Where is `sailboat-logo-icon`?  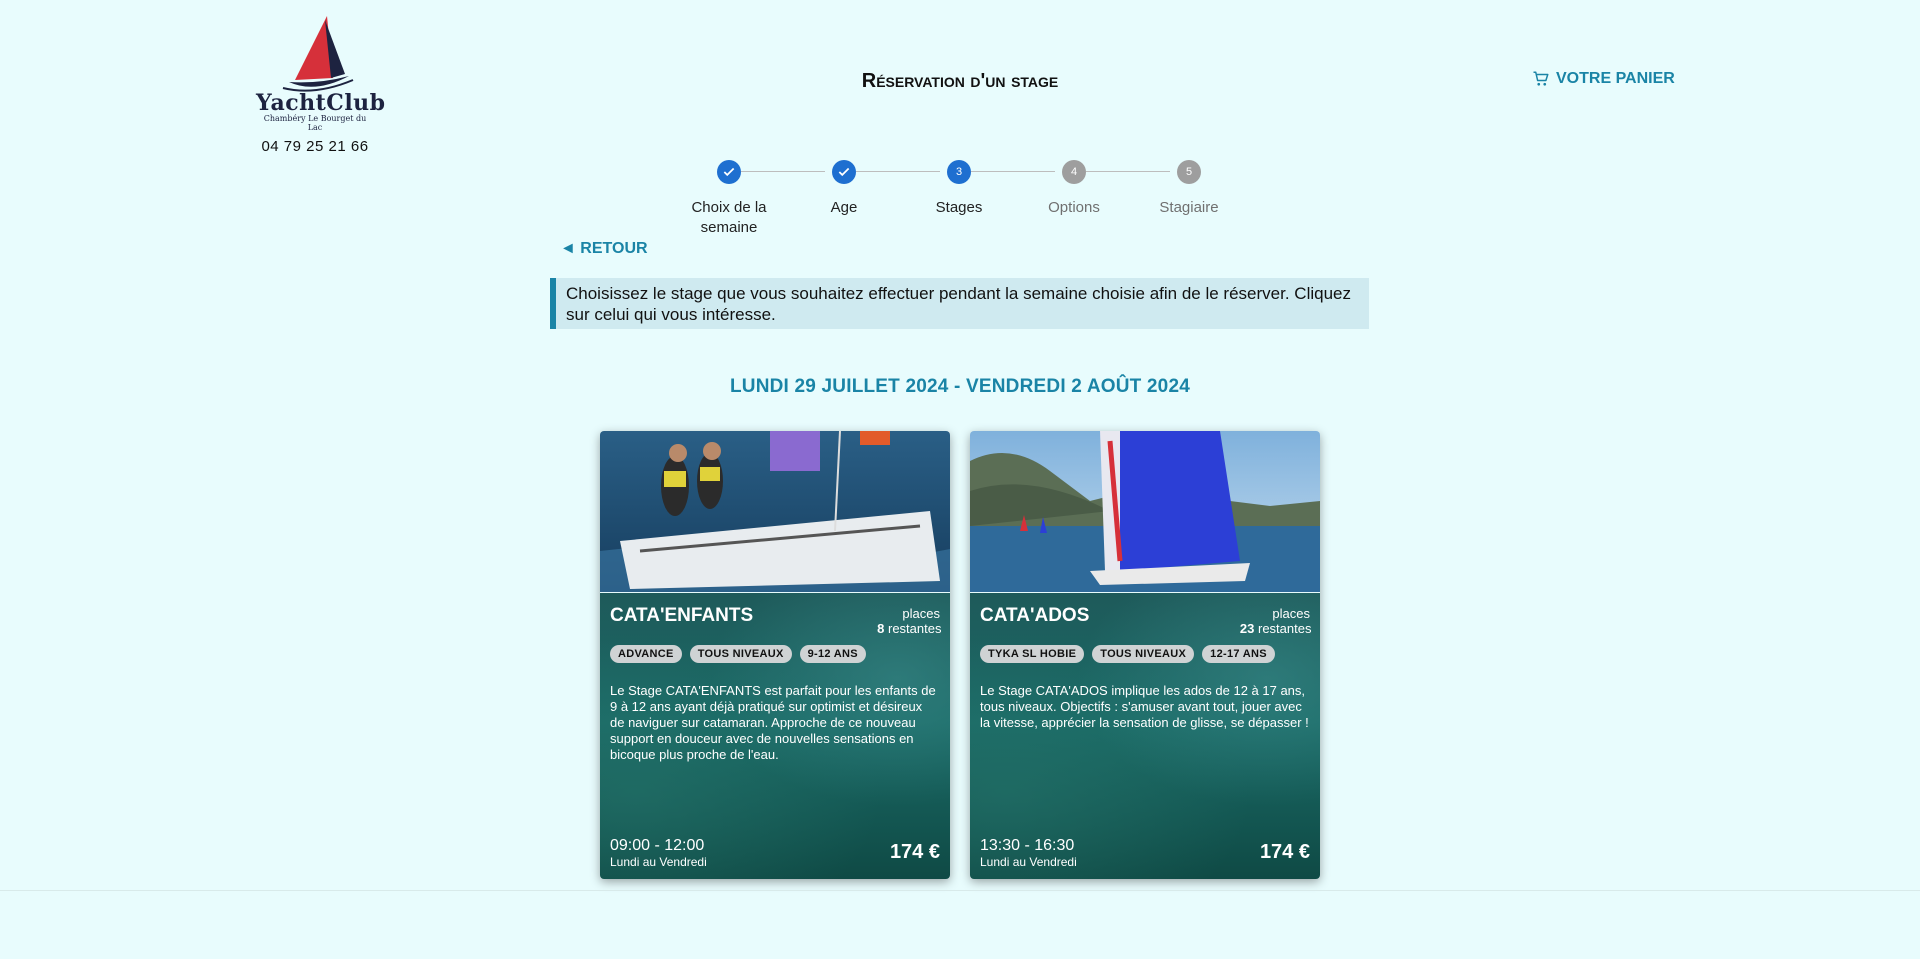 sailboat-logo-icon is located at coordinates (318, 54).